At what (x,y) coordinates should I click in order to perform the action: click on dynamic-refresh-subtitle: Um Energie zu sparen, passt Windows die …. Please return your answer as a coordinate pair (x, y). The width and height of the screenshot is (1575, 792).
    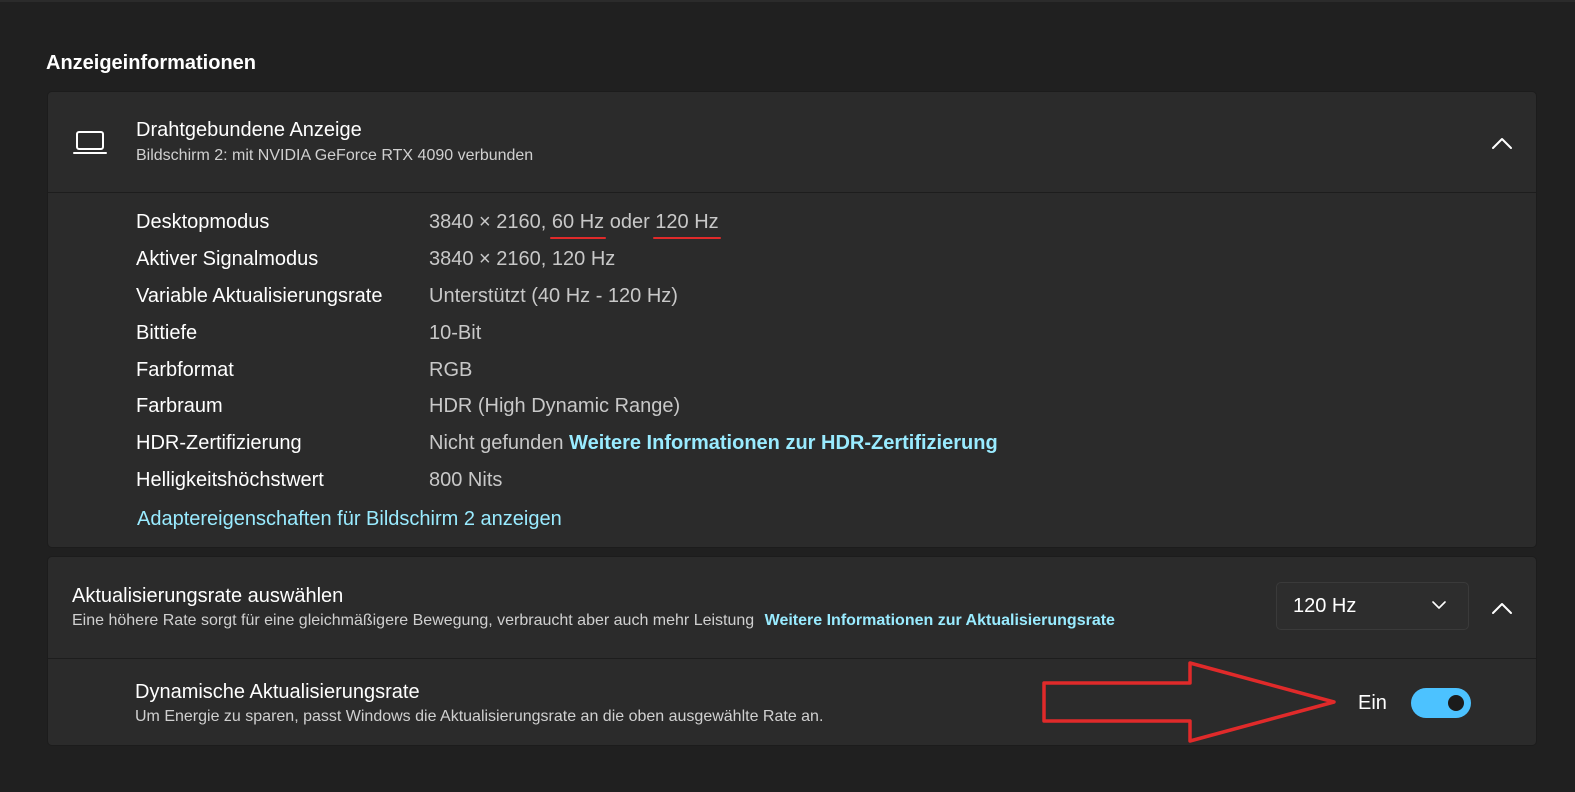
    Looking at the image, I should click on (479, 716).